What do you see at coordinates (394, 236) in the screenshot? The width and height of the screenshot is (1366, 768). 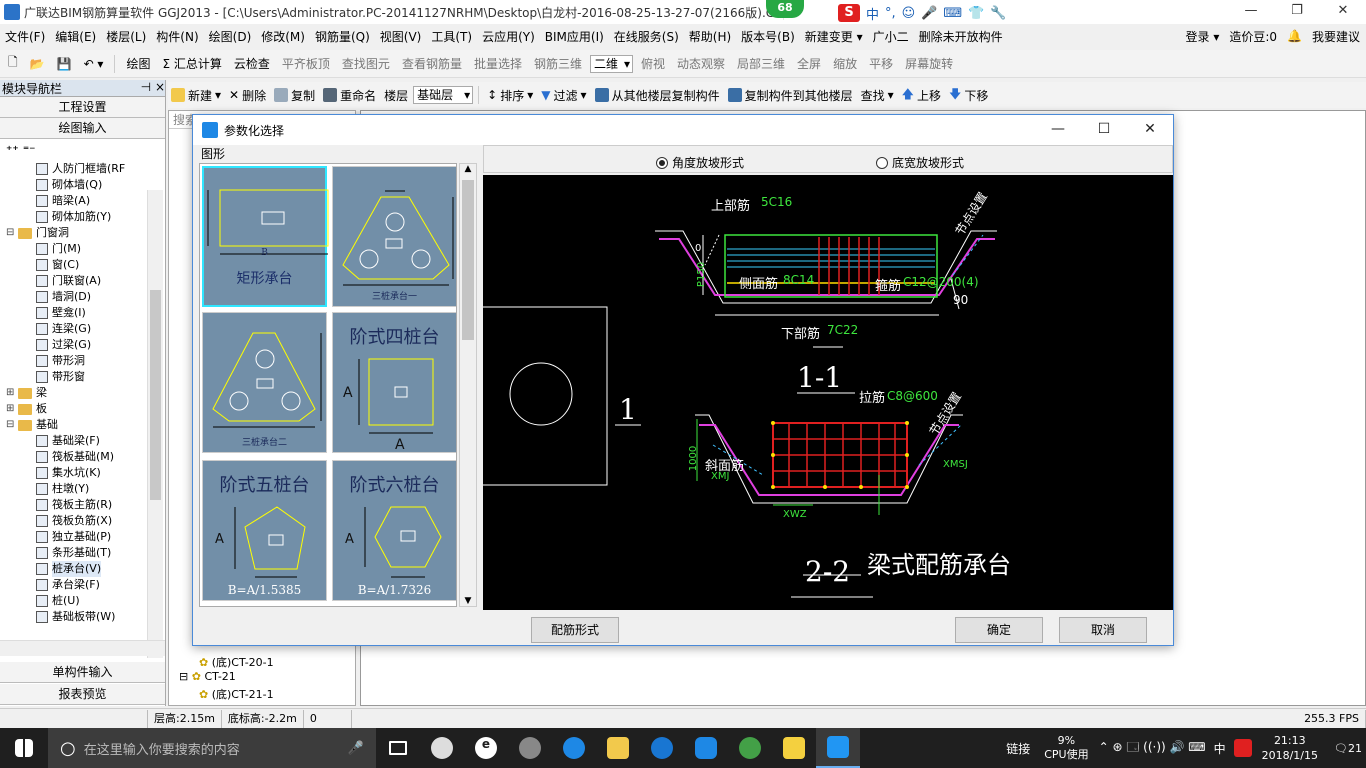 I see `shape-thumb-3pile-1: 三桩承台一` at bounding box center [394, 236].